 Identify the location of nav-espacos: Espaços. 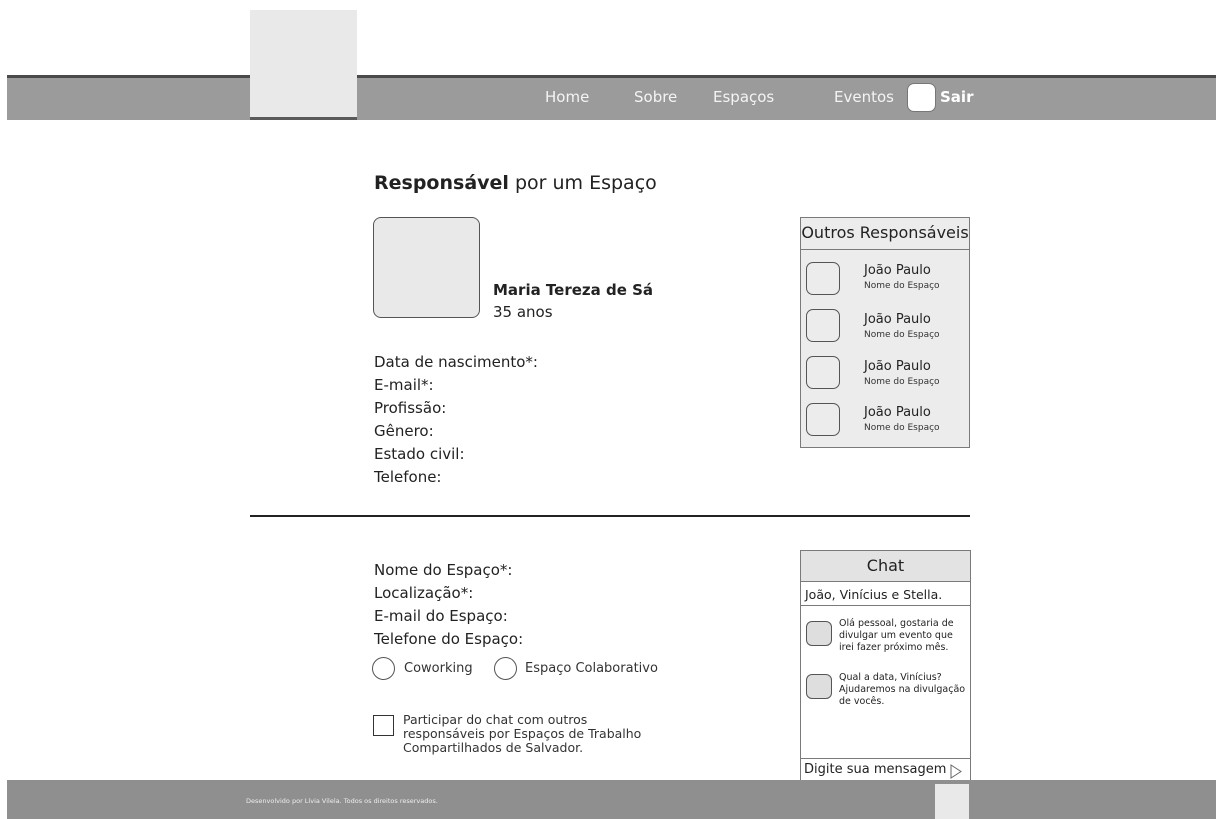
(743, 97).